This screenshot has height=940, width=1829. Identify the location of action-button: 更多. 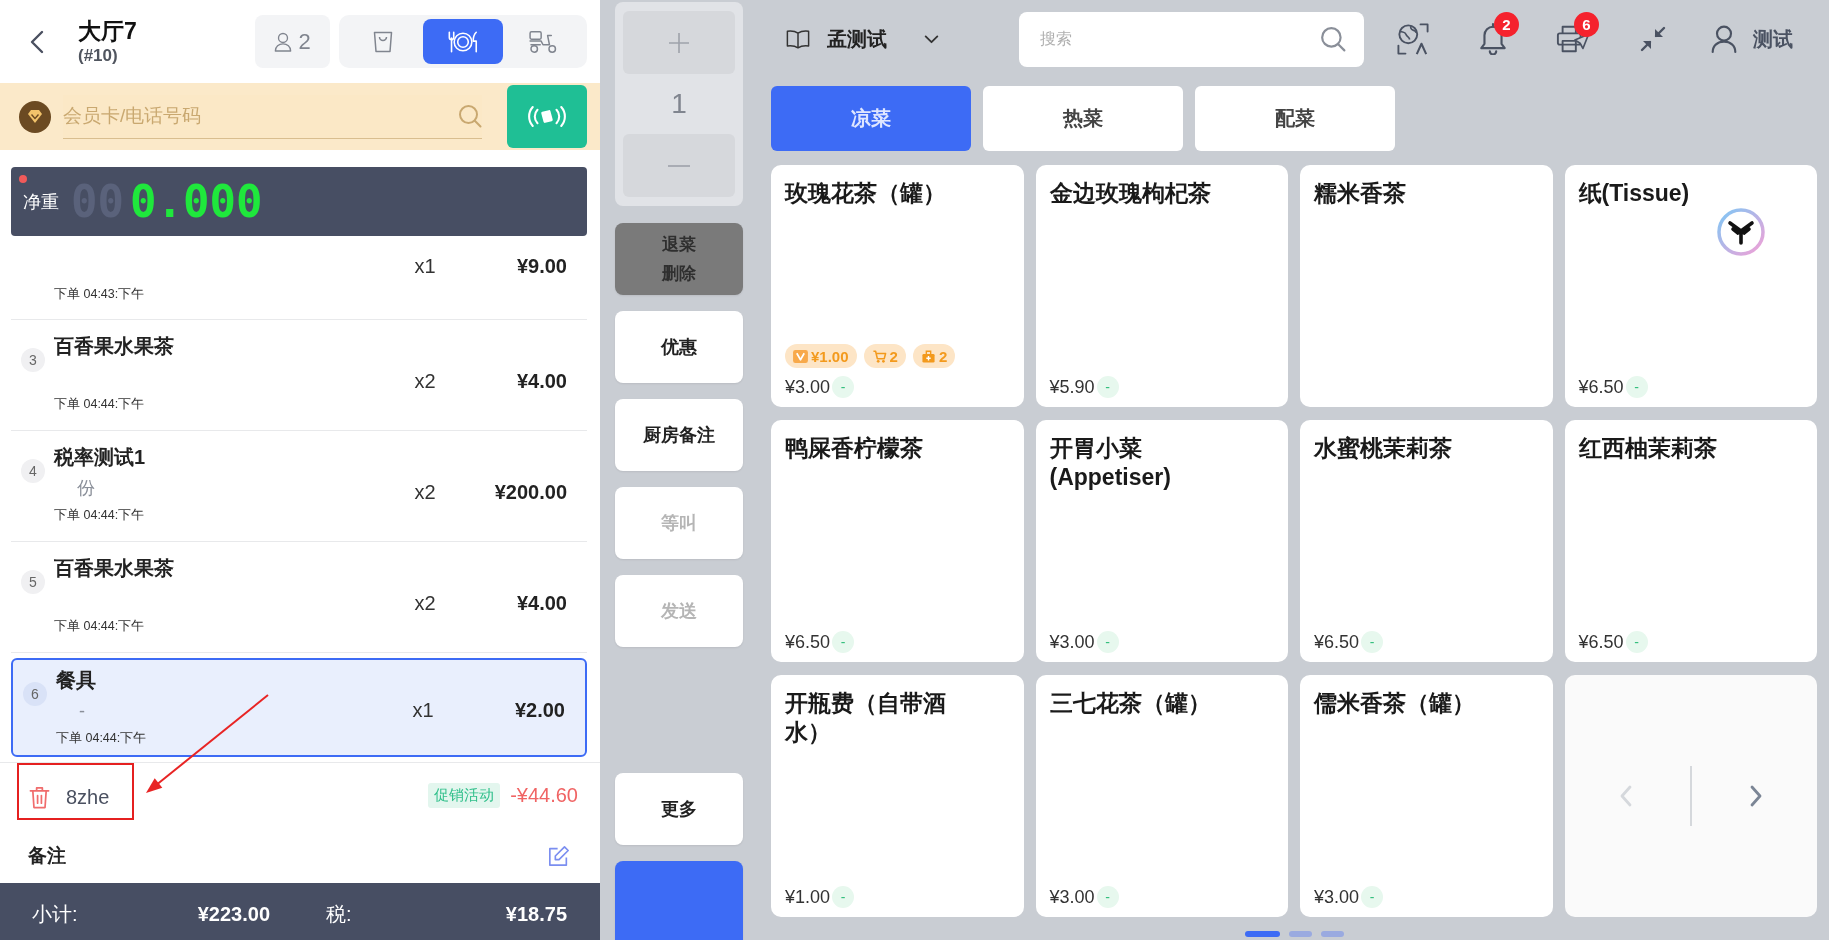
(679, 809).